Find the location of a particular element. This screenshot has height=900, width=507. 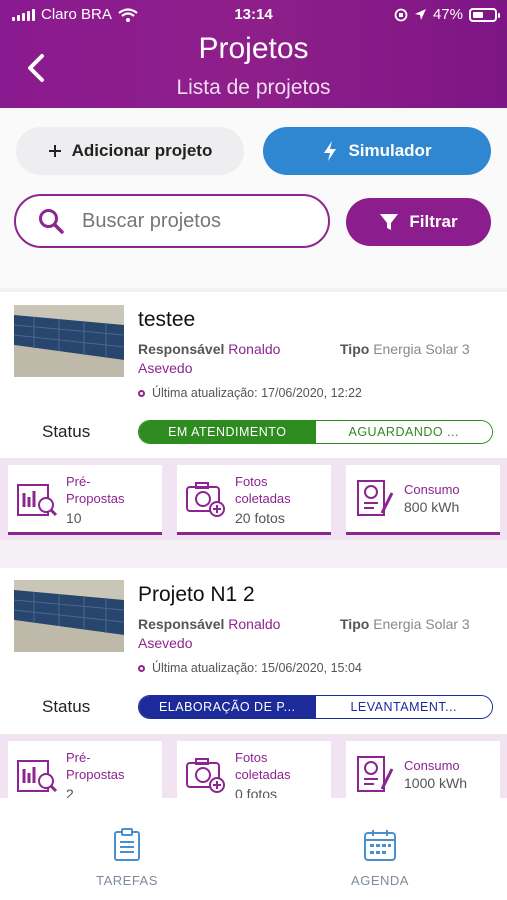

stat-fotos: Fotos coletadas 0 fotos is located at coordinates (254, 769).